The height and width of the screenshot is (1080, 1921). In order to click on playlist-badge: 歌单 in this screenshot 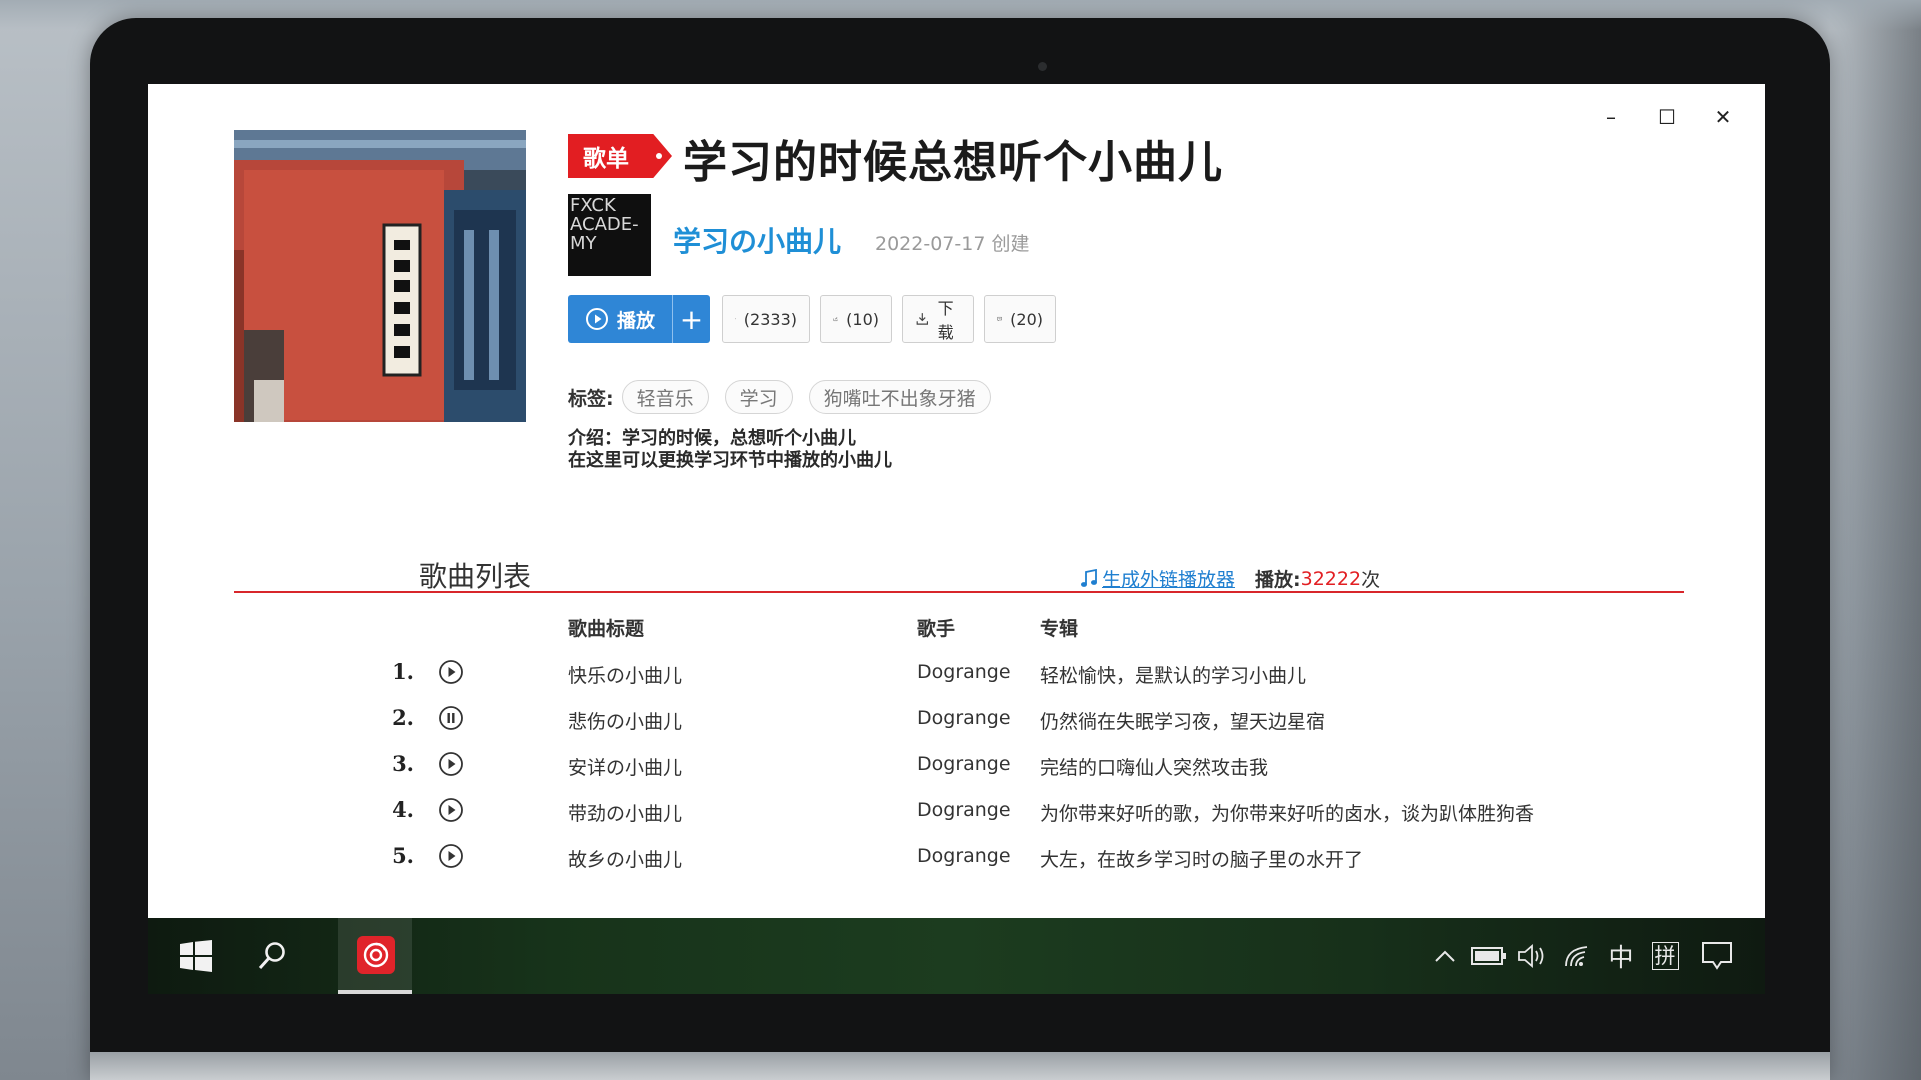, I will do `click(620, 156)`.